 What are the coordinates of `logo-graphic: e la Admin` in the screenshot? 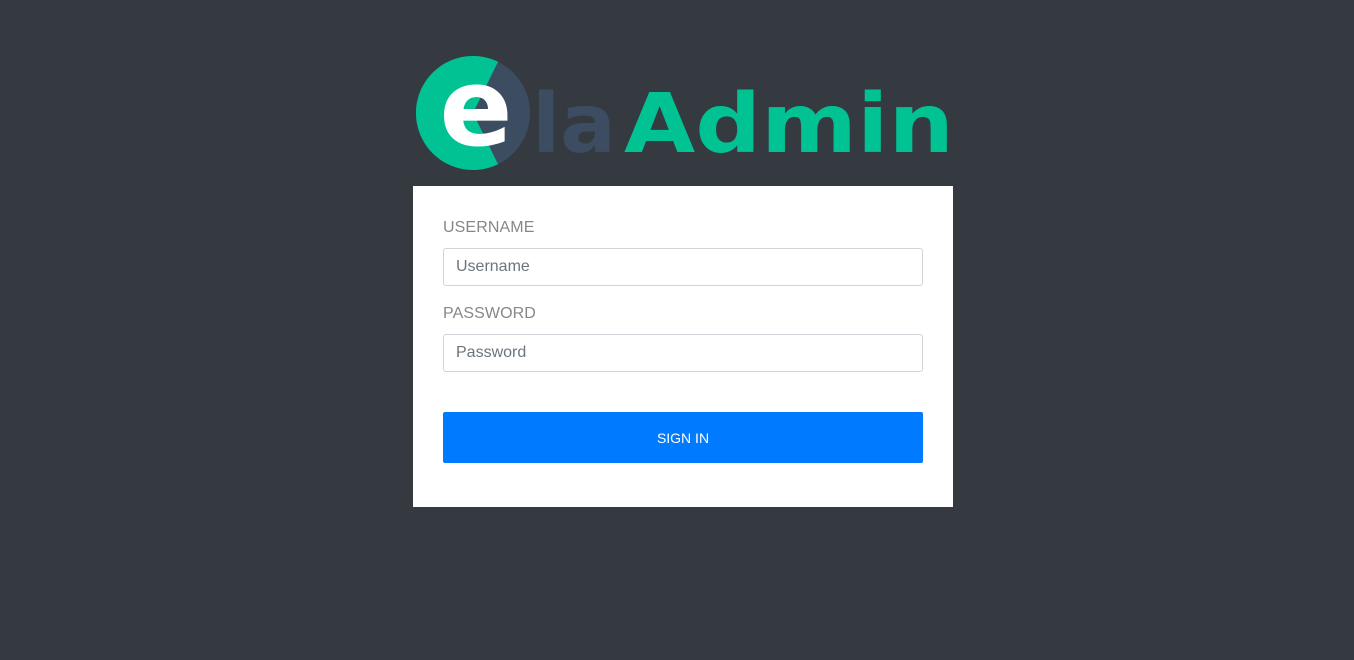 It's located at (684, 112).